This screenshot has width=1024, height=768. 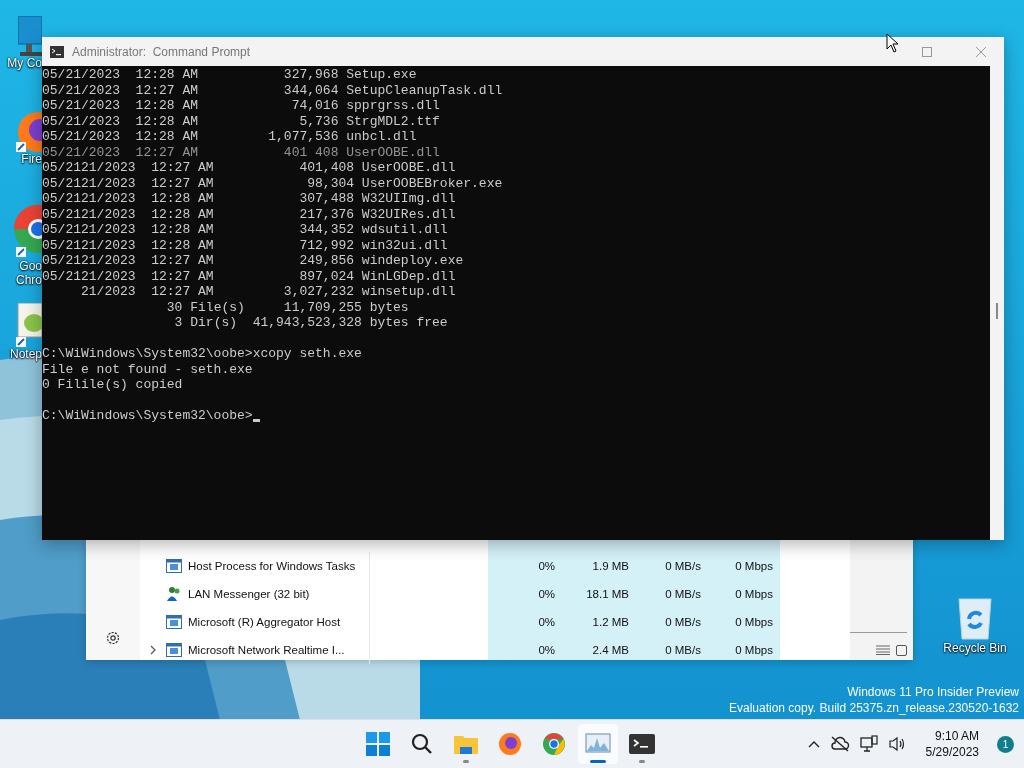 I want to click on console-text: 05/21/2023 12:27 AM 401 408 UserOOBE.dll, so click(x=241, y=152).